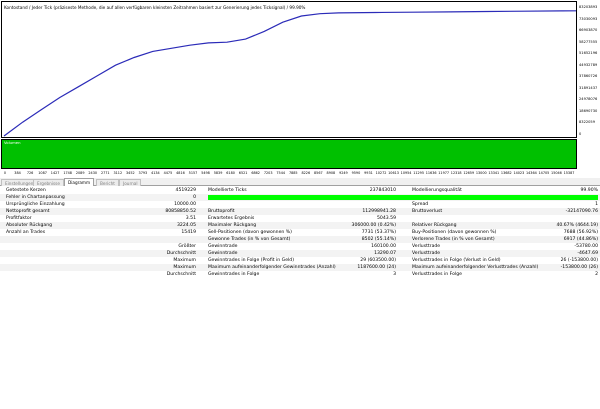 The width and height of the screenshot is (600, 409). Describe the element at coordinates (194, 197) in the screenshot. I see `value-mismatched-errors: 0` at that location.